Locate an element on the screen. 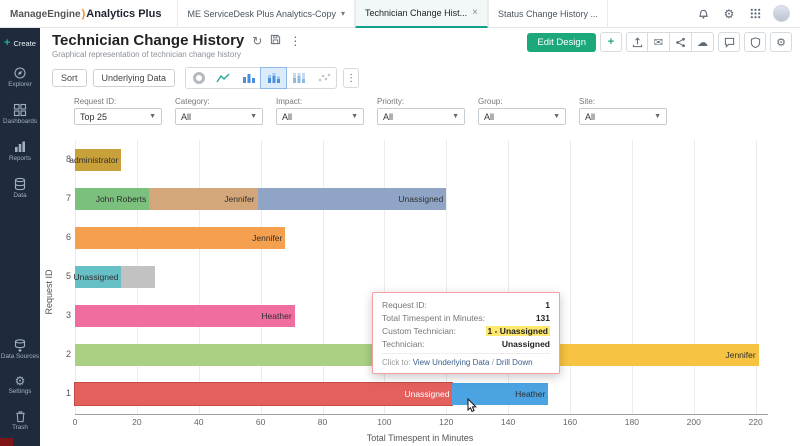 The image size is (800, 446). y-category-label: 1 is located at coordinates (68, 393).